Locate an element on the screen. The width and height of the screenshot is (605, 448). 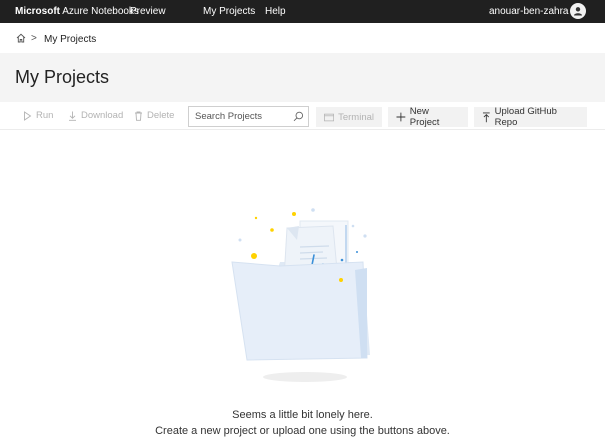
terminal-label: Terminal is located at coordinates (356, 117).